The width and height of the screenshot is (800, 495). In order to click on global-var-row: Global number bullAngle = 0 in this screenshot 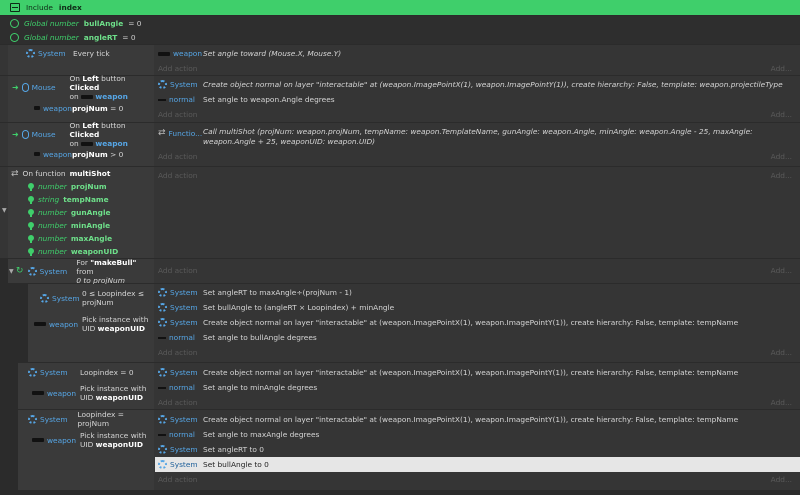, I will do `click(400, 23)`.